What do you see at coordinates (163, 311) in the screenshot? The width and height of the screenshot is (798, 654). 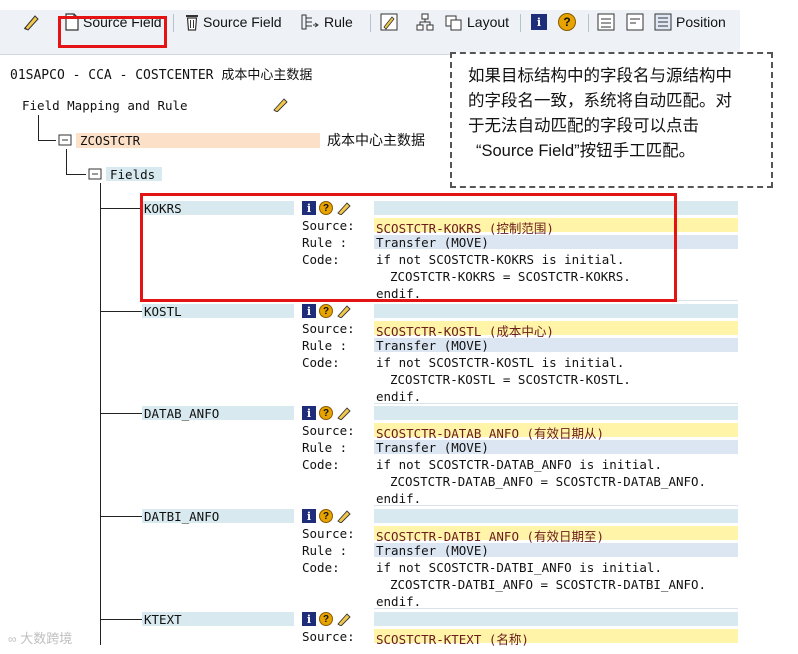 I see `field-name: KOSTL` at bounding box center [163, 311].